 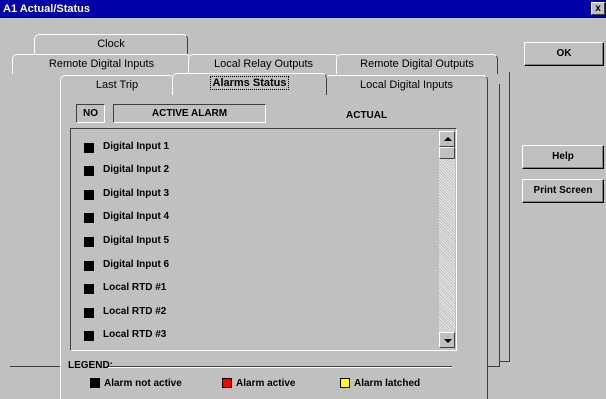 What do you see at coordinates (563, 157) in the screenshot?
I see `help-button: Help` at bounding box center [563, 157].